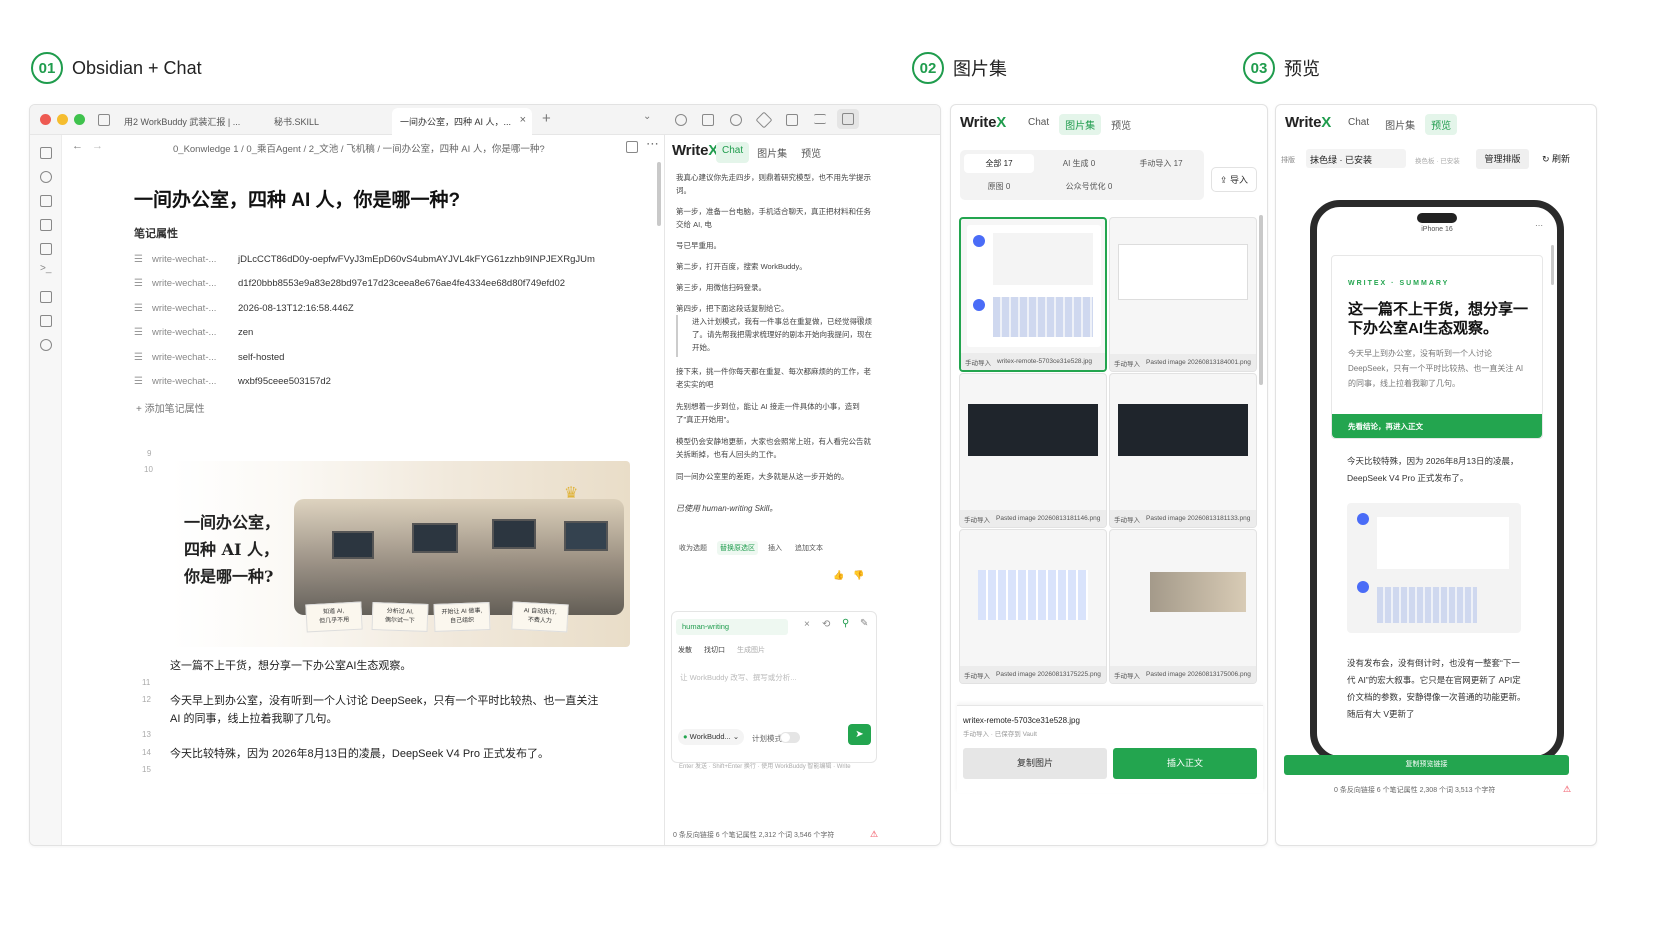 The width and height of the screenshot is (1672, 941). I want to click on image-thumb: 手动导入 writex-remote-5703ce31e528.jpg, so click(1033, 294).